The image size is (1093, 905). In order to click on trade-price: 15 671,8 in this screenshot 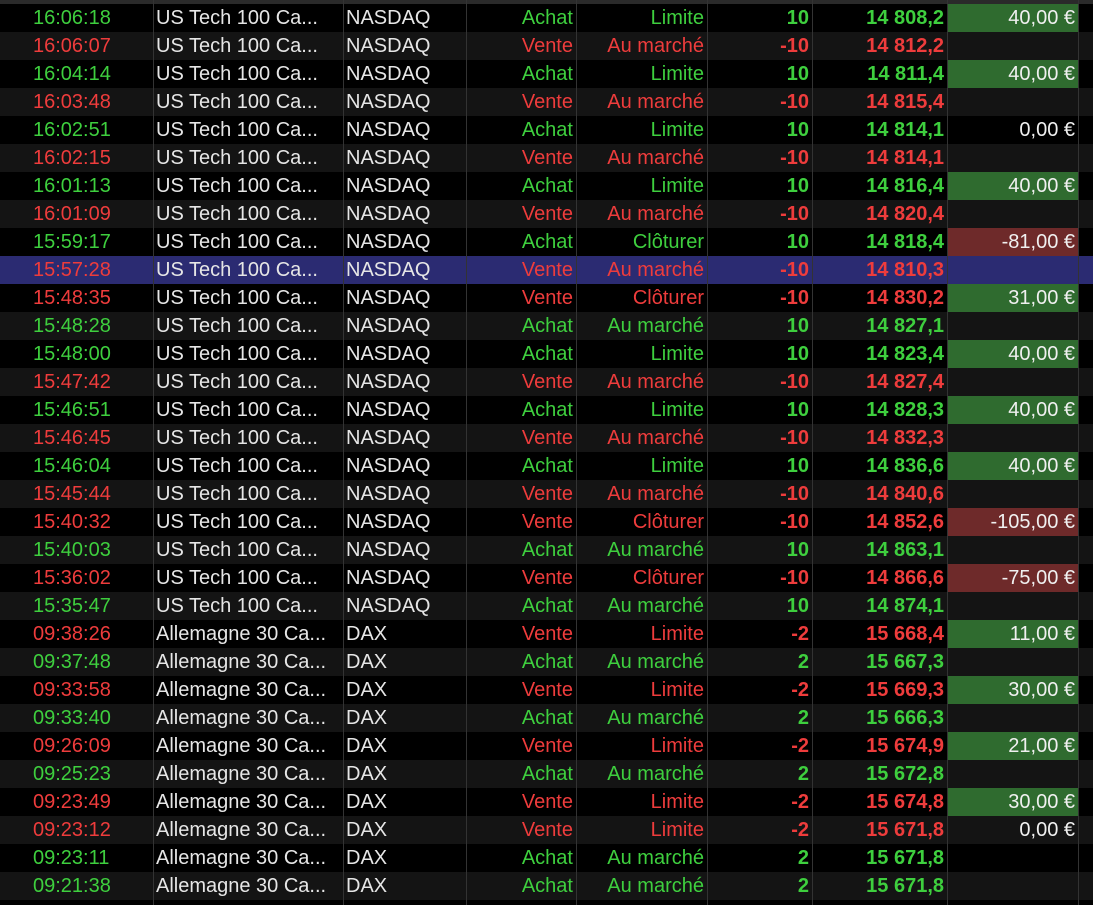, I will do `click(905, 858)`.